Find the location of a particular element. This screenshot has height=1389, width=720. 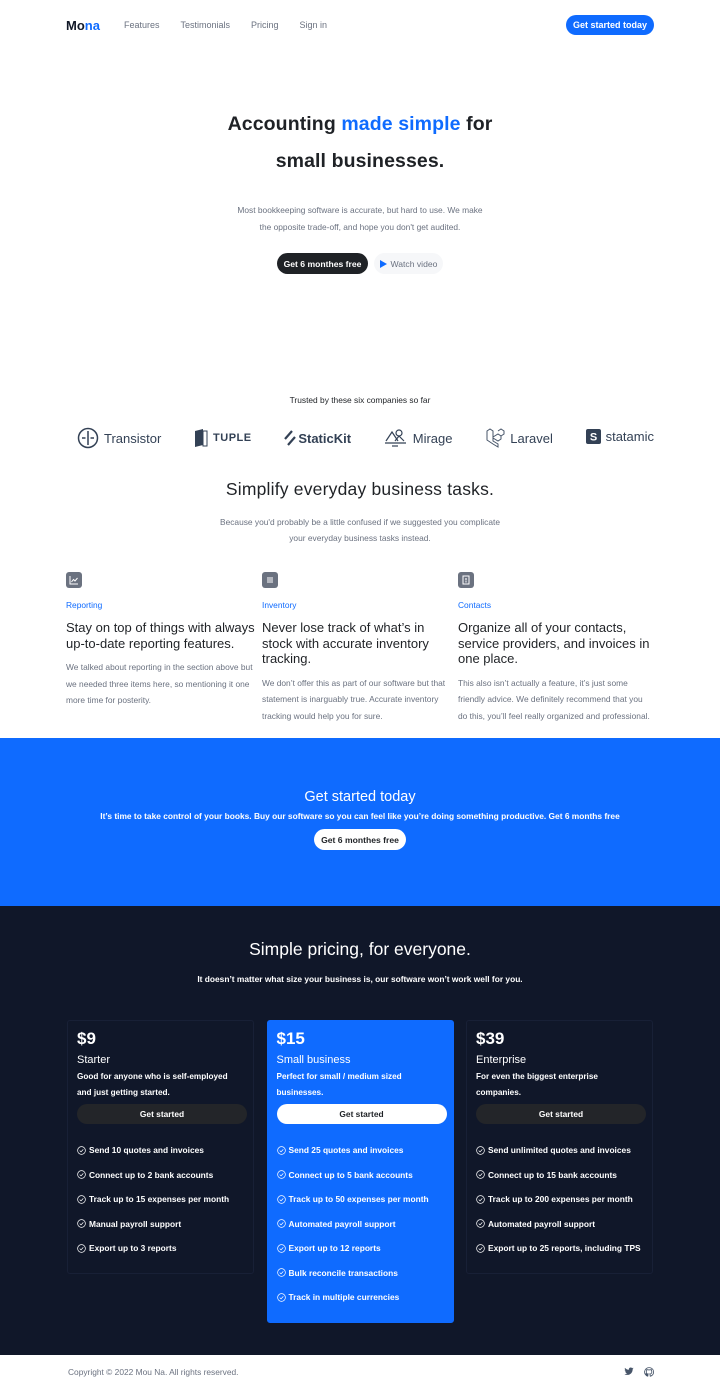

plan-feature-item: Bulk reconcile transactions is located at coordinates (360, 1273).